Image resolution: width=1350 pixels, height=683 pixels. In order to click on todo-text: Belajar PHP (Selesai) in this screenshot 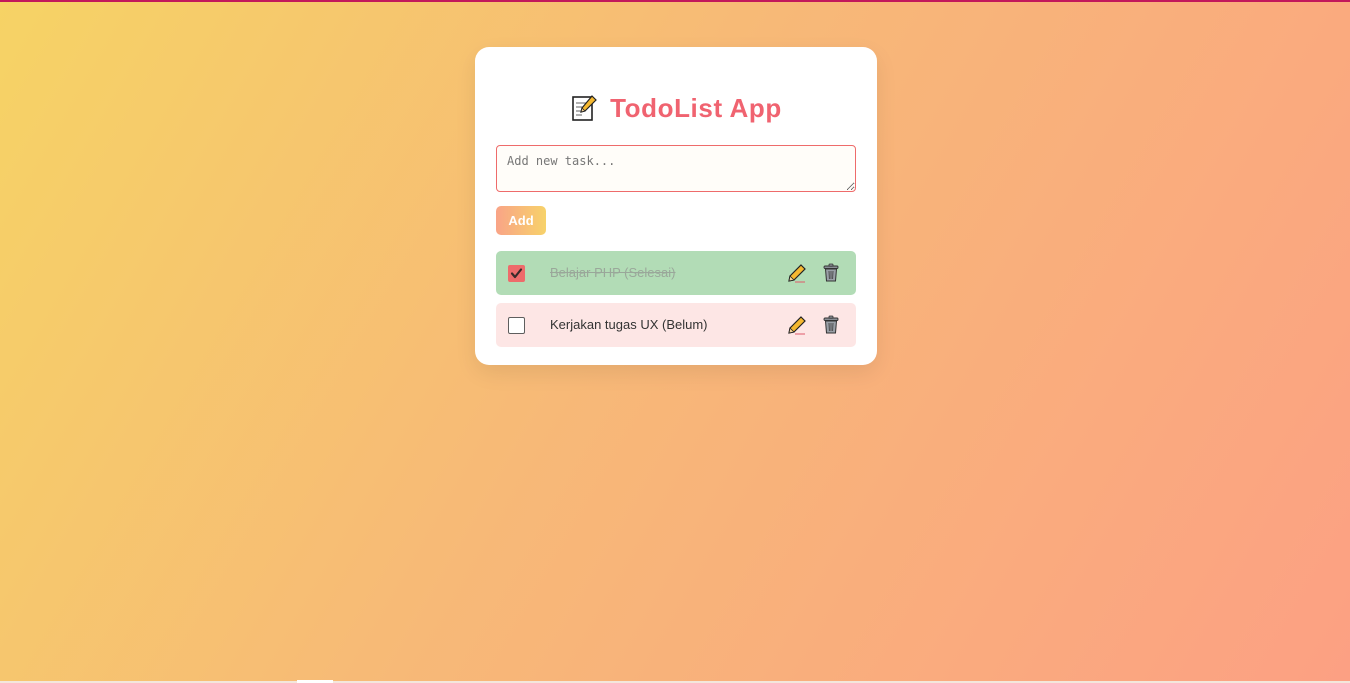, I will do `click(613, 272)`.